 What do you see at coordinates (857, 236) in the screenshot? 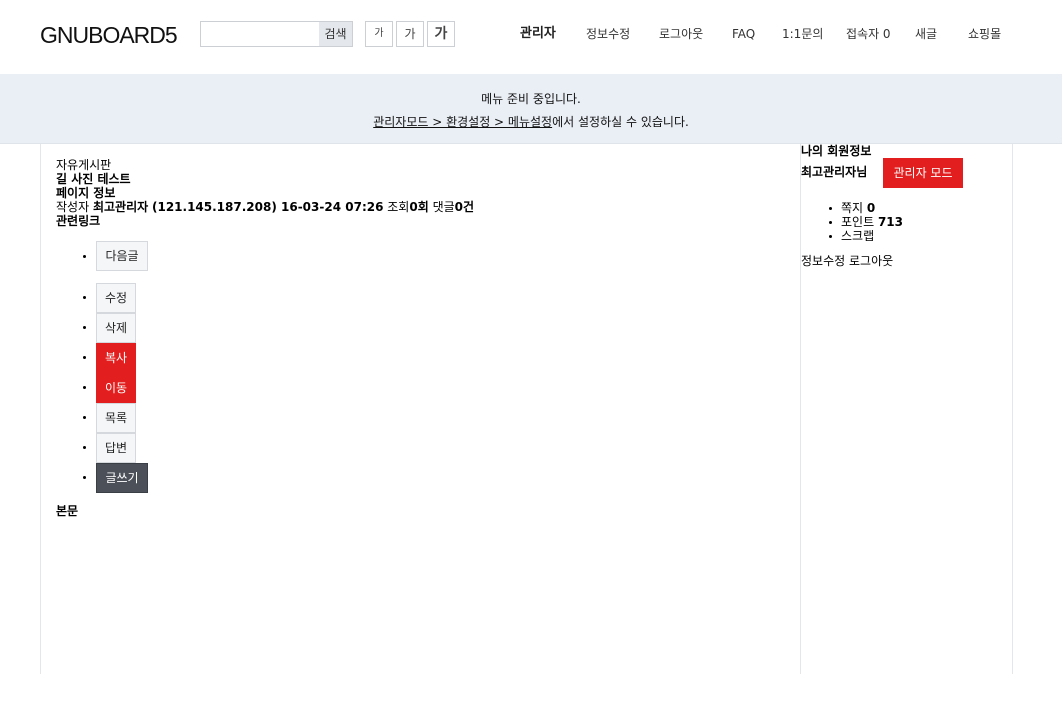
I see `scrap-link: 스크랩` at bounding box center [857, 236].